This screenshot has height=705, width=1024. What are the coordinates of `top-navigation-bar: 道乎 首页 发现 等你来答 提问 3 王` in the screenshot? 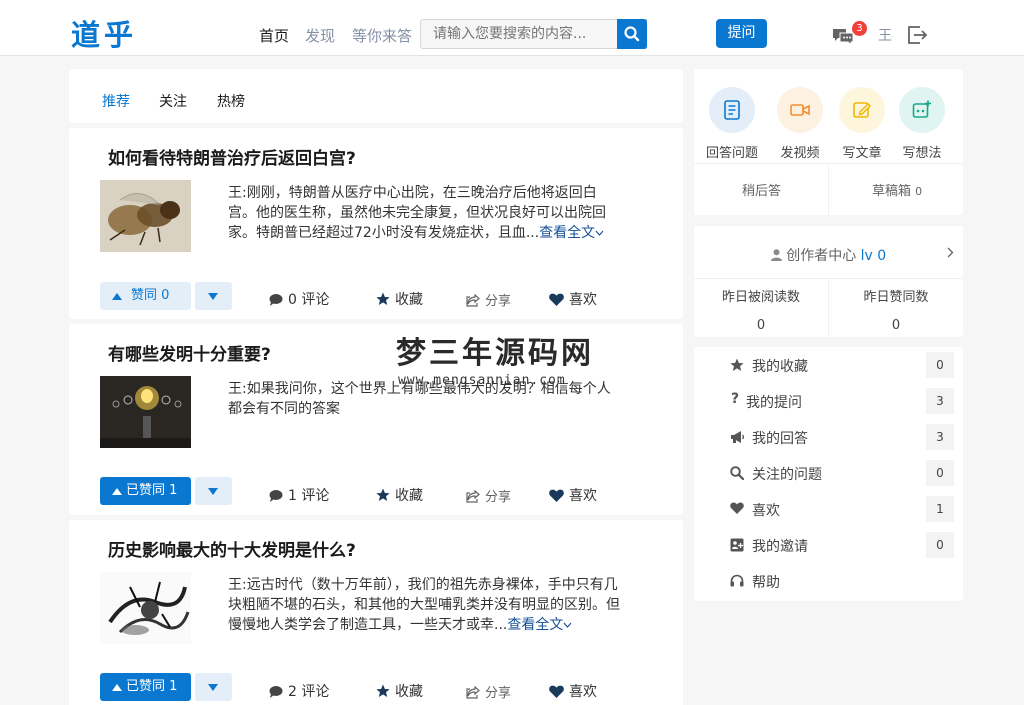 It's located at (512, 28).